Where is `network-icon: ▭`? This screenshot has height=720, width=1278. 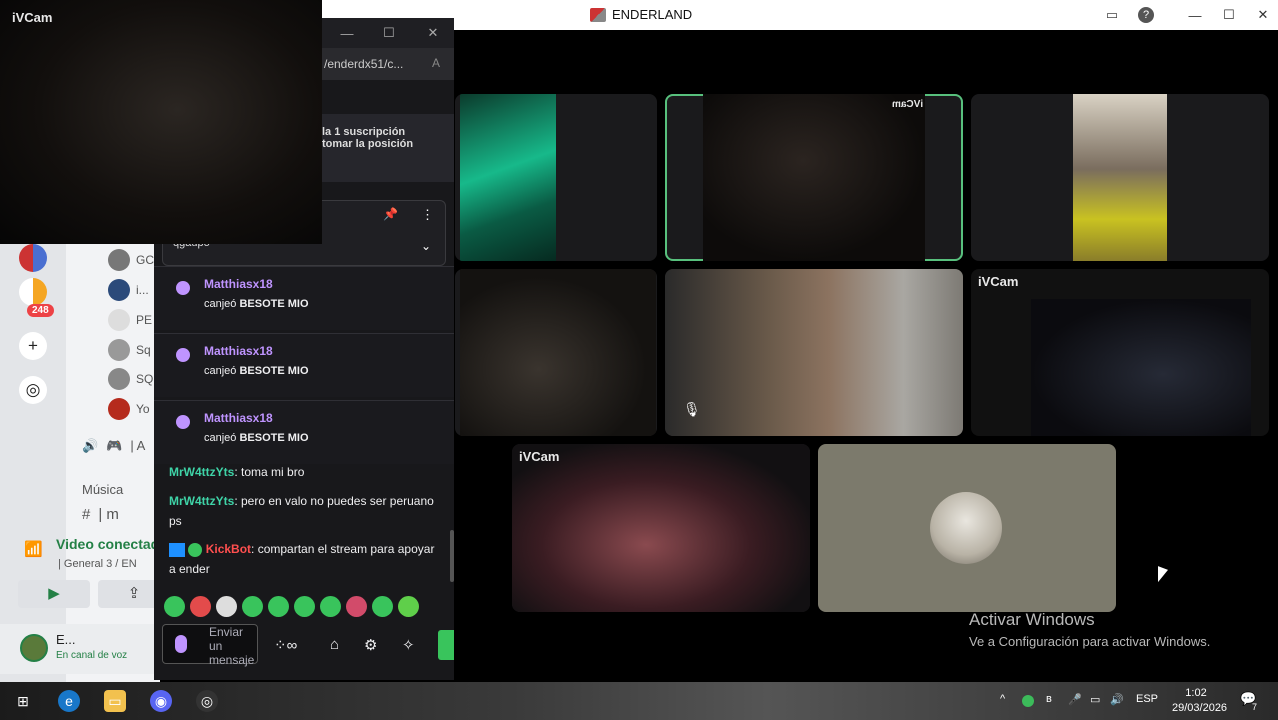 network-icon: ▭ is located at coordinates (1095, 699).